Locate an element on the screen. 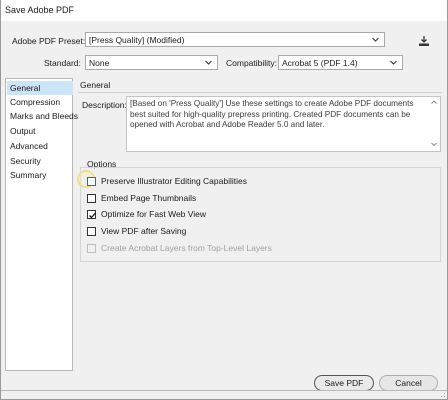 This screenshot has width=448, height=400. scroll-up-arrow-icon is located at coordinates (434, 102).